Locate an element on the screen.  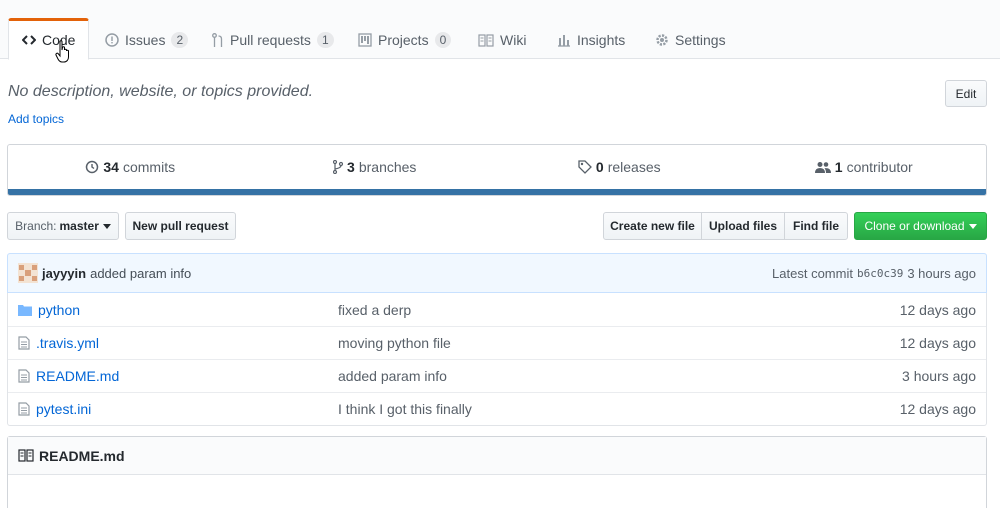
graph-icon is located at coordinates (564, 41).